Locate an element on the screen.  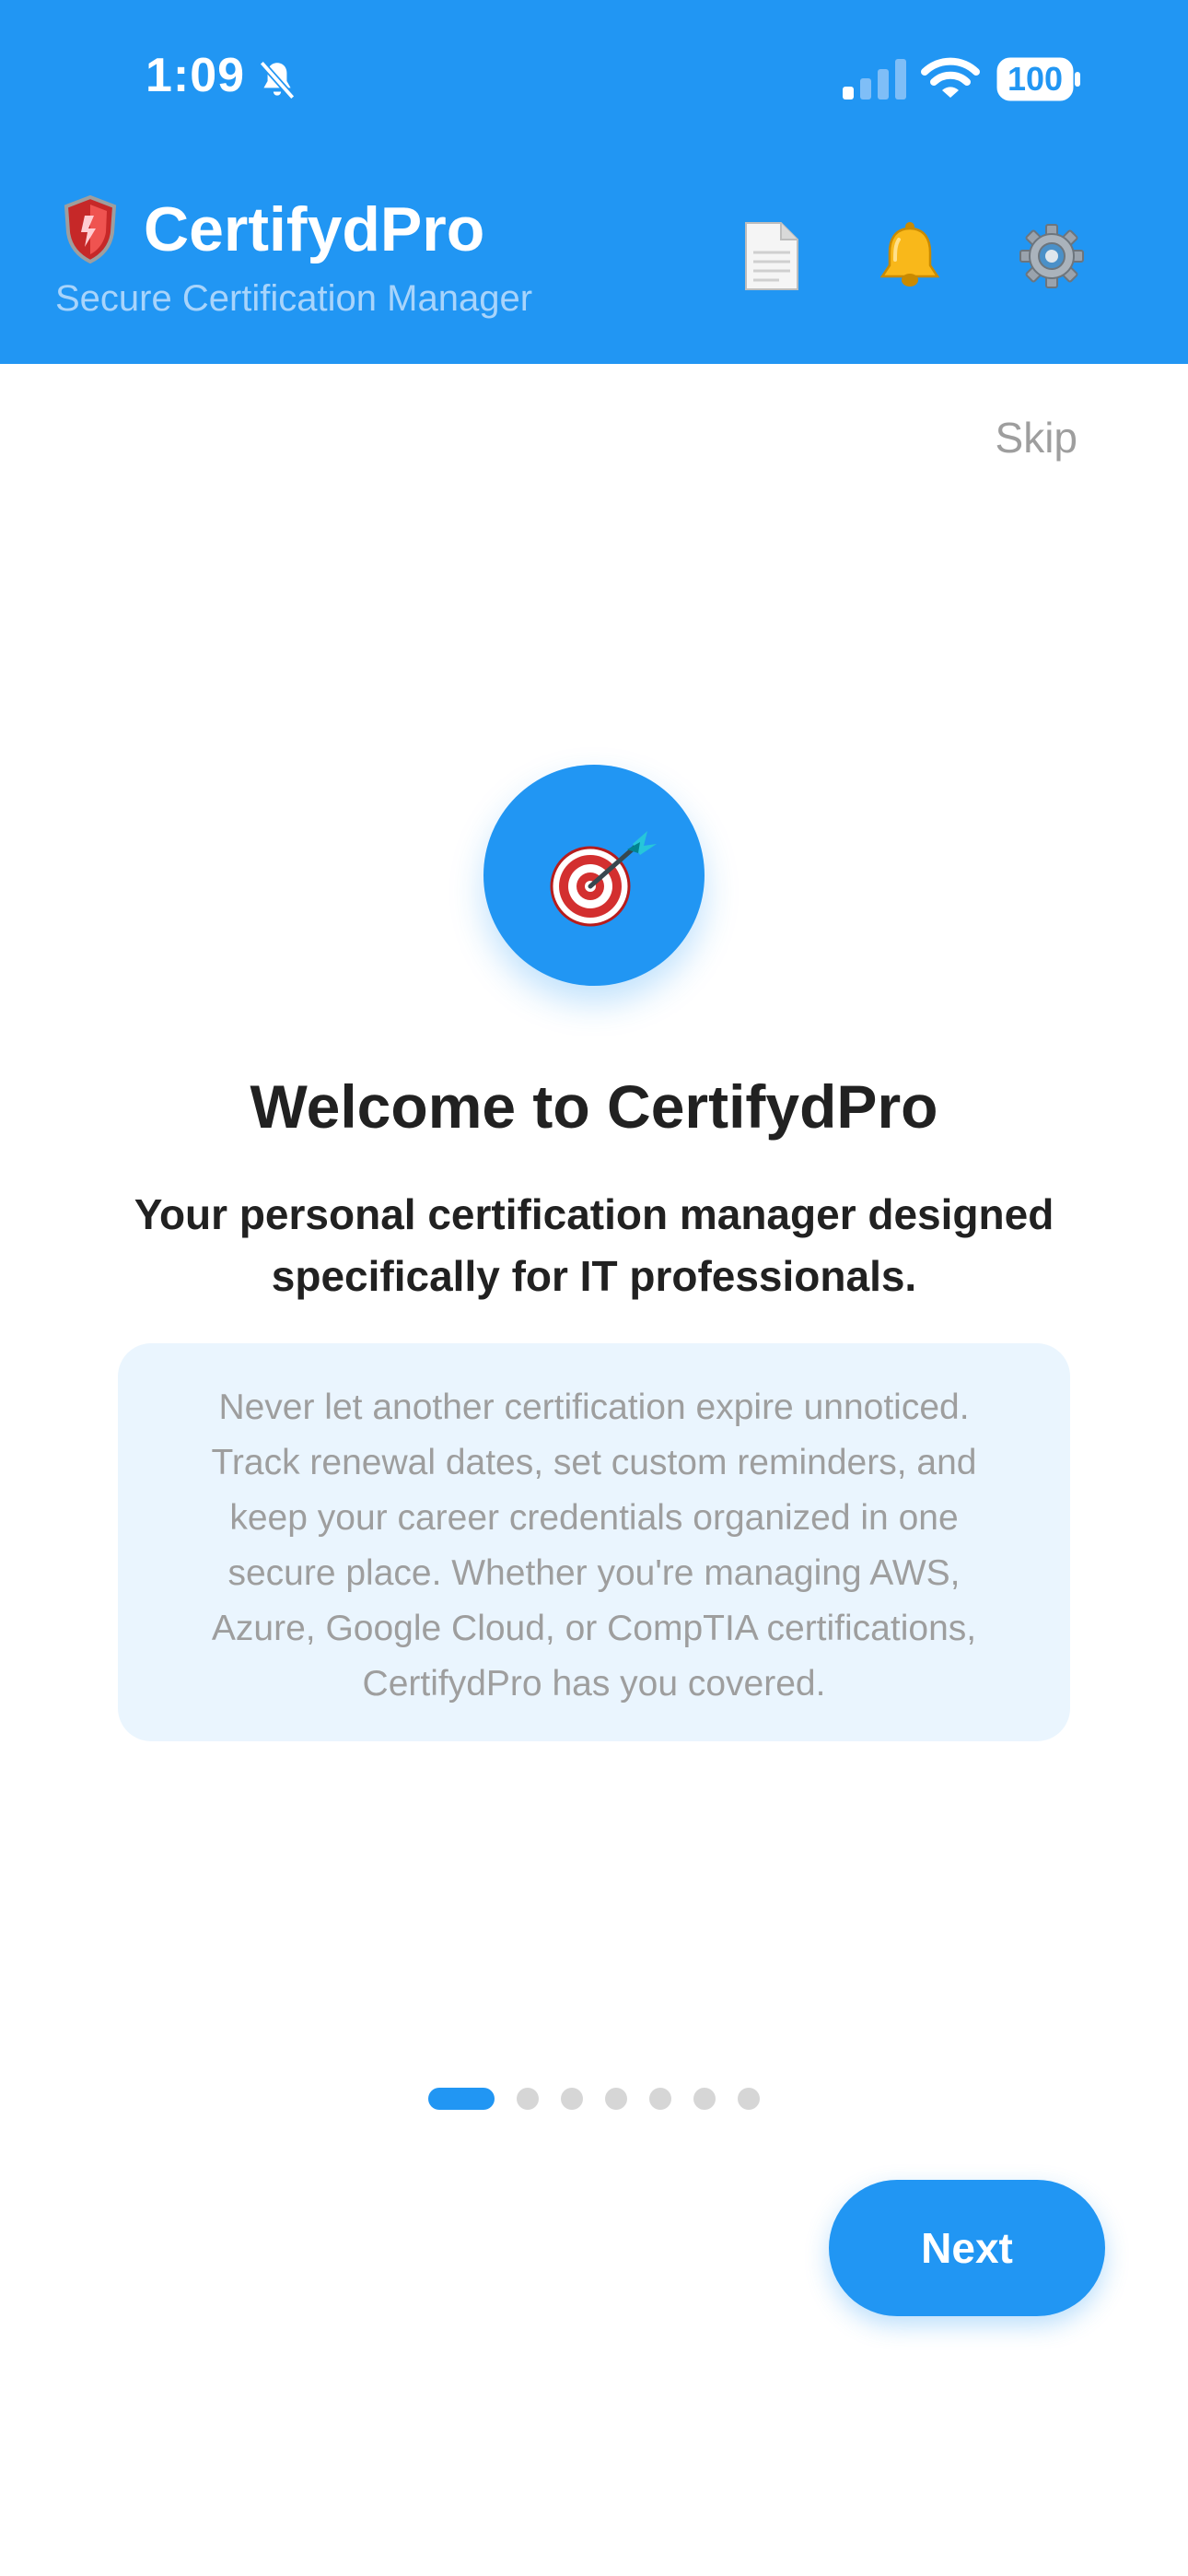
bell-icon is located at coordinates (910, 256).